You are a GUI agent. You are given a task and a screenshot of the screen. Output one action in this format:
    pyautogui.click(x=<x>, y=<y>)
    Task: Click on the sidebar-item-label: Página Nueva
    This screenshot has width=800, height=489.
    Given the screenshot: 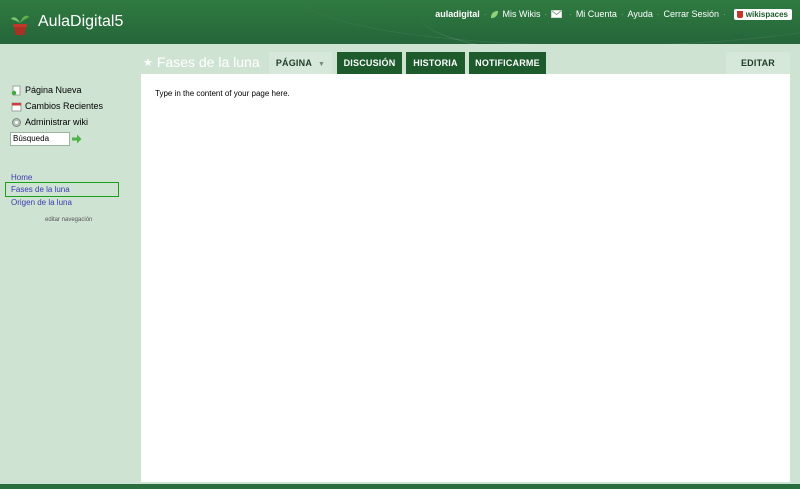 What is the action you would take?
    pyautogui.click(x=53, y=90)
    